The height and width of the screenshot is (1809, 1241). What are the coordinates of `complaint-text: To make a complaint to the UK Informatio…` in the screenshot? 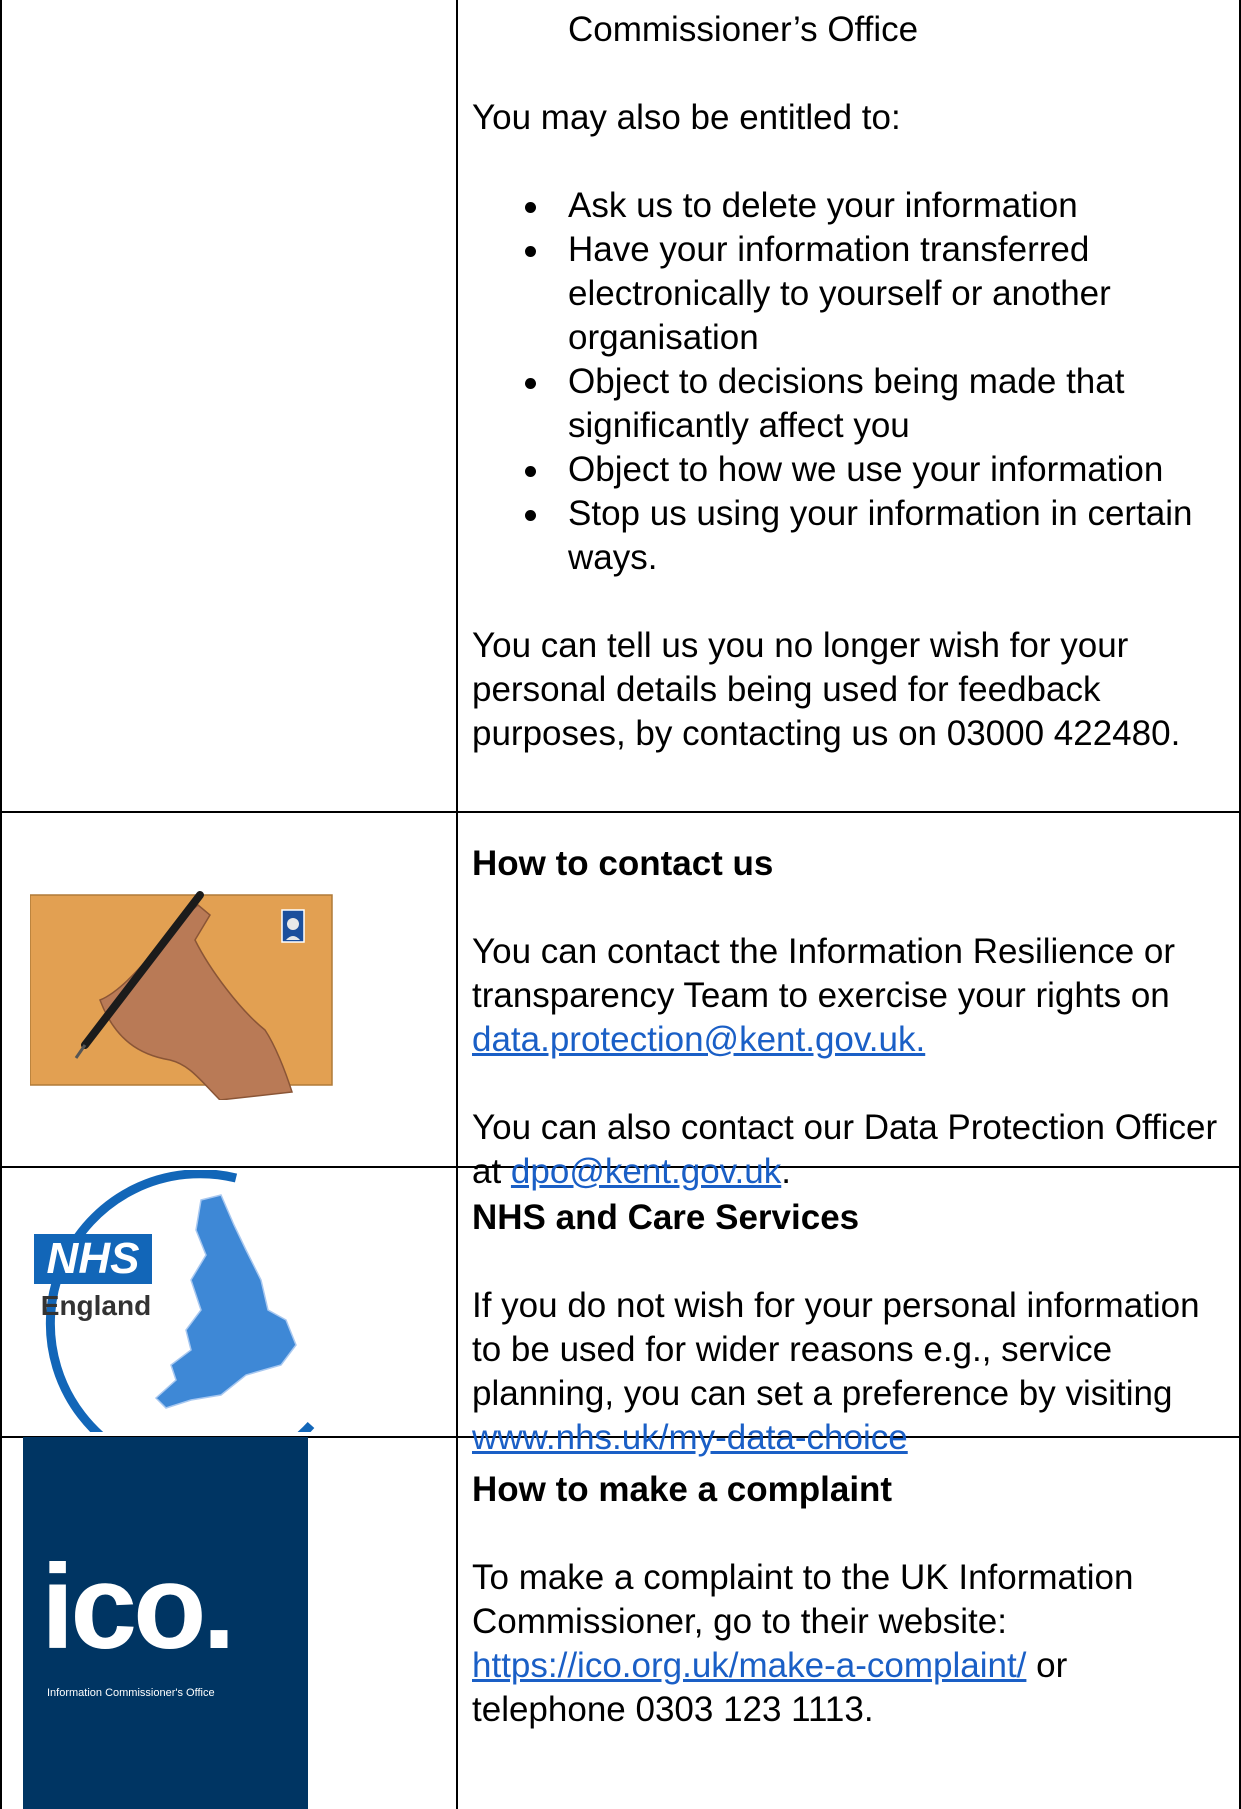 It's located at (847, 1644).